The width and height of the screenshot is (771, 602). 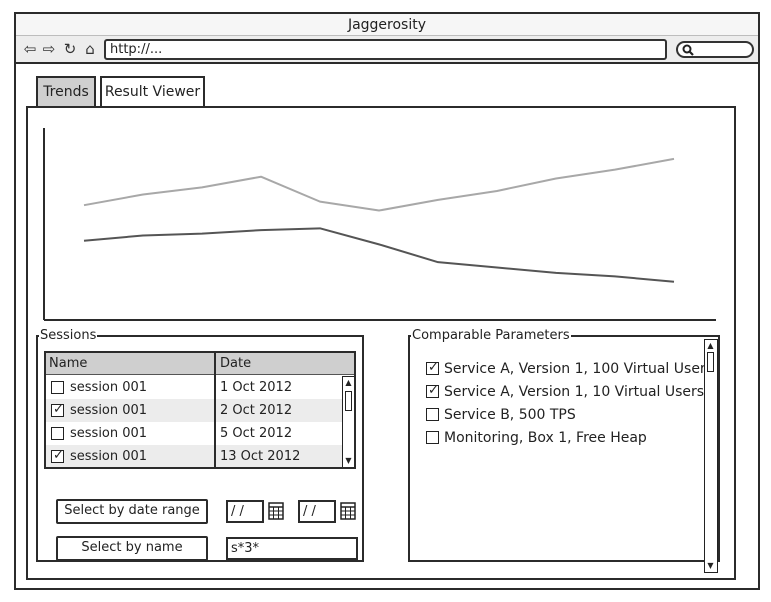 What do you see at coordinates (256, 410) in the screenshot?
I see `session-date: 2 Oct 2012` at bounding box center [256, 410].